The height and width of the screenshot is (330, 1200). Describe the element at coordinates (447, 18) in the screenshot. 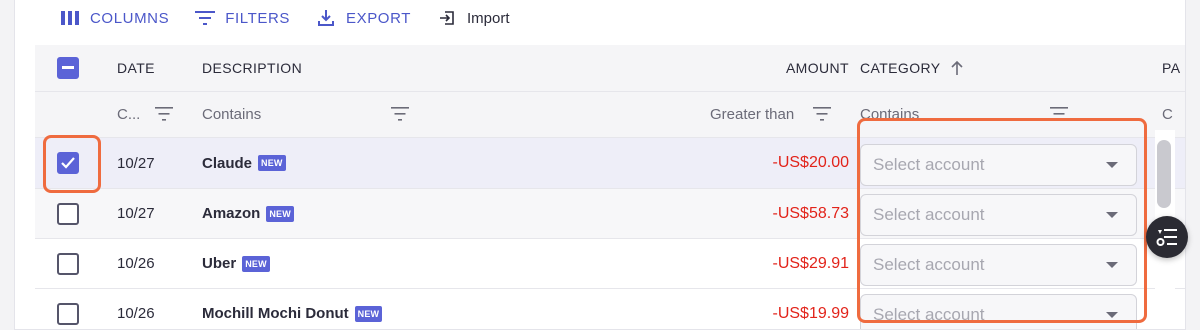

I see `import-icon` at that location.